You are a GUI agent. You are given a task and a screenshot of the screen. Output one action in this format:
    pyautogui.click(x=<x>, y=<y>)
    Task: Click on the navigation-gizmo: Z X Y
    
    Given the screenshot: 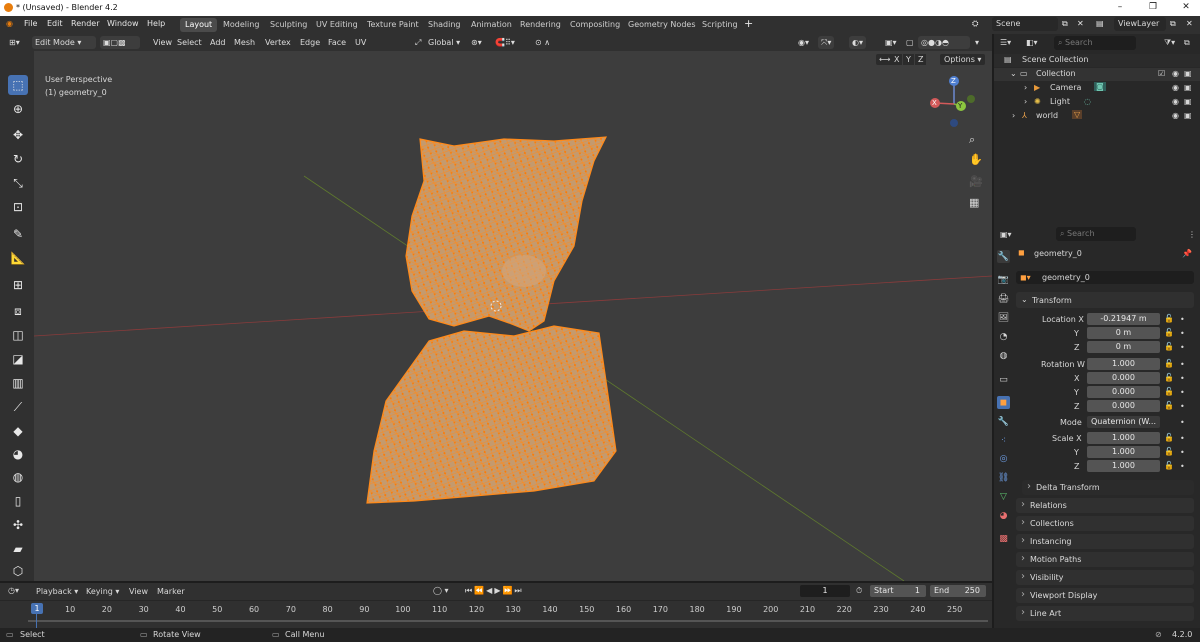 What is the action you would take?
    pyautogui.click(x=954, y=102)
    